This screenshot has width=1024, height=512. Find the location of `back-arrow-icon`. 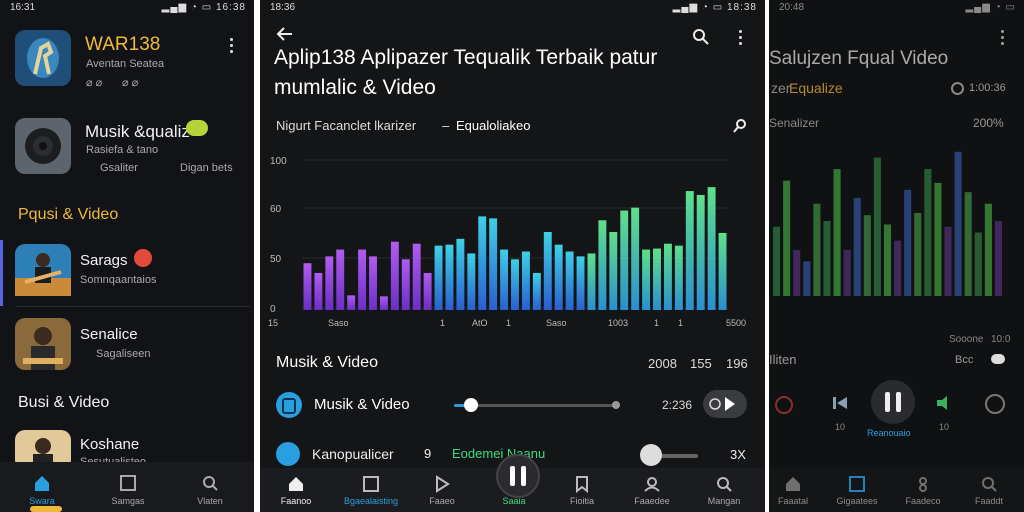

back-arrow-icon is located at coordinates (285, 34).